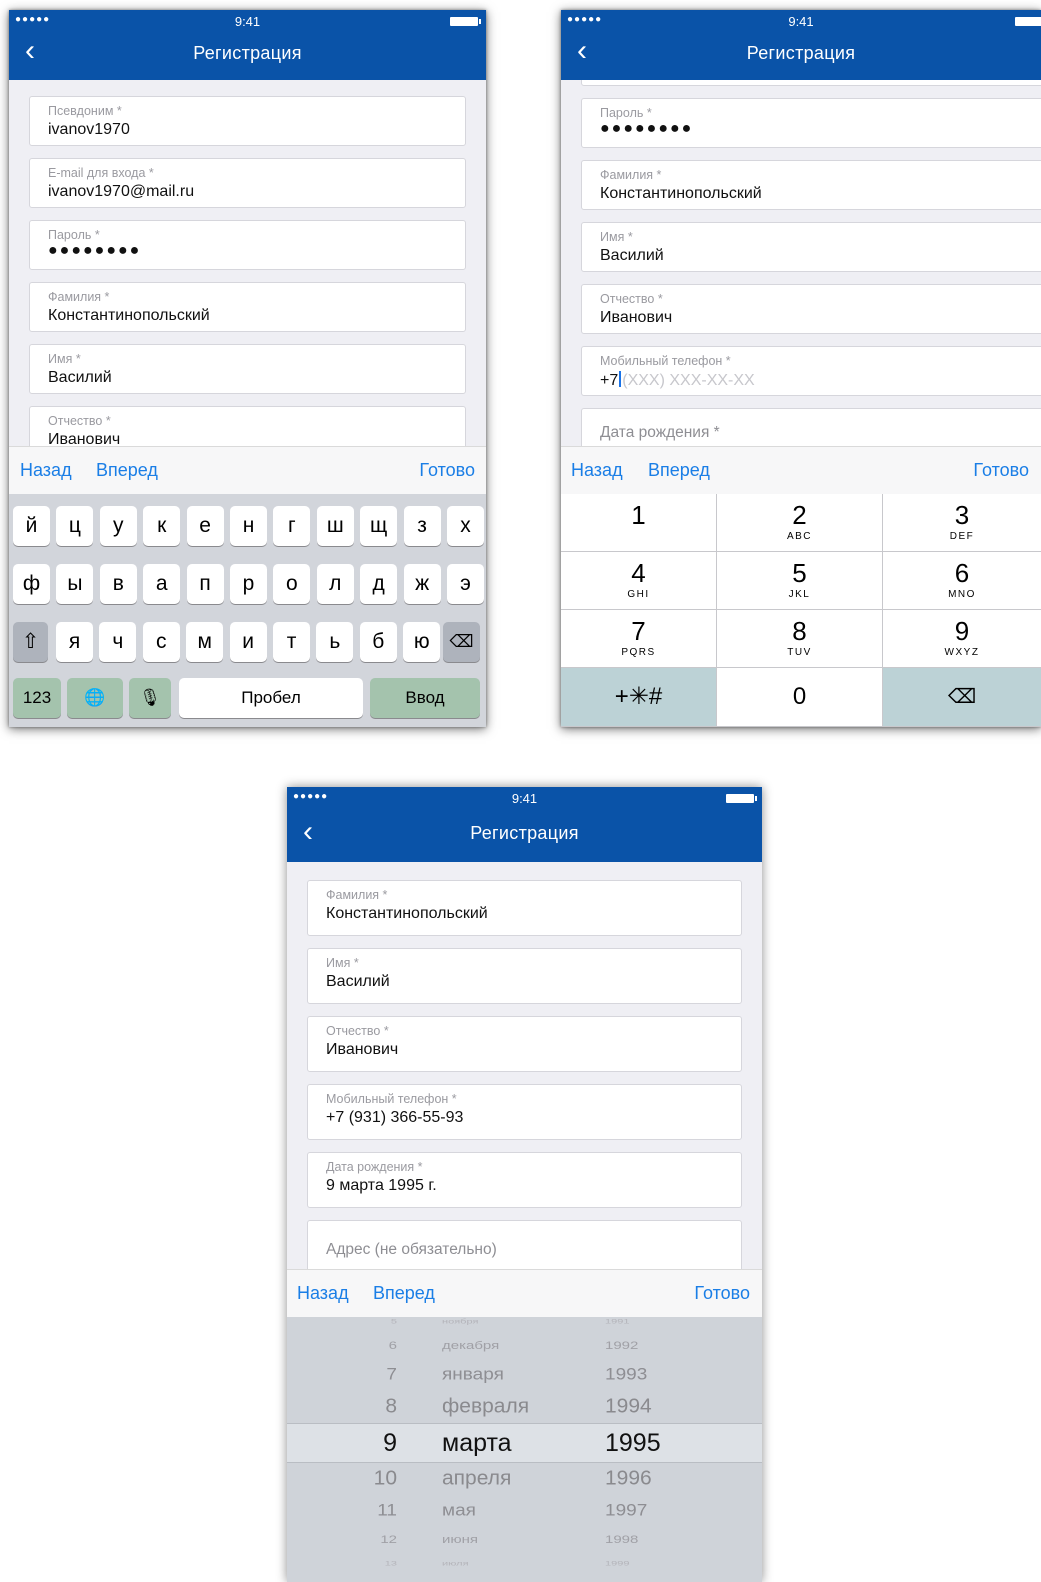 The height and width of the screenshot is (1582, 1041). I want to click on key-row2-2: в, so click(118, 584).